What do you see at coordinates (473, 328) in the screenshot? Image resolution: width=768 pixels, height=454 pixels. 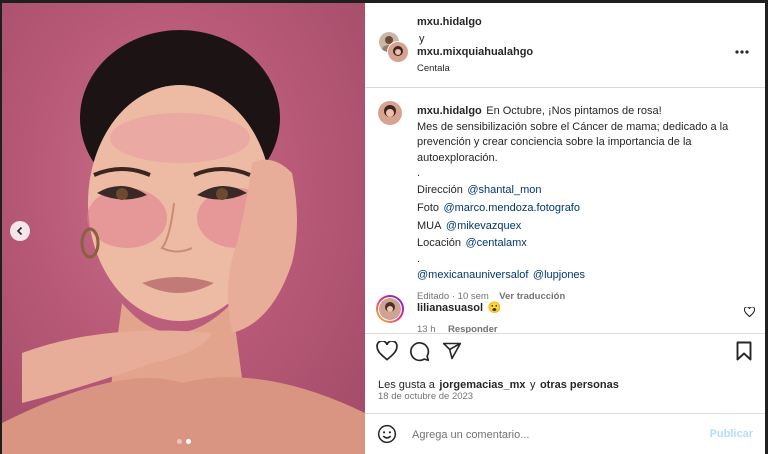 I see `reply-button: Responder` at bounding box center [473, 328].